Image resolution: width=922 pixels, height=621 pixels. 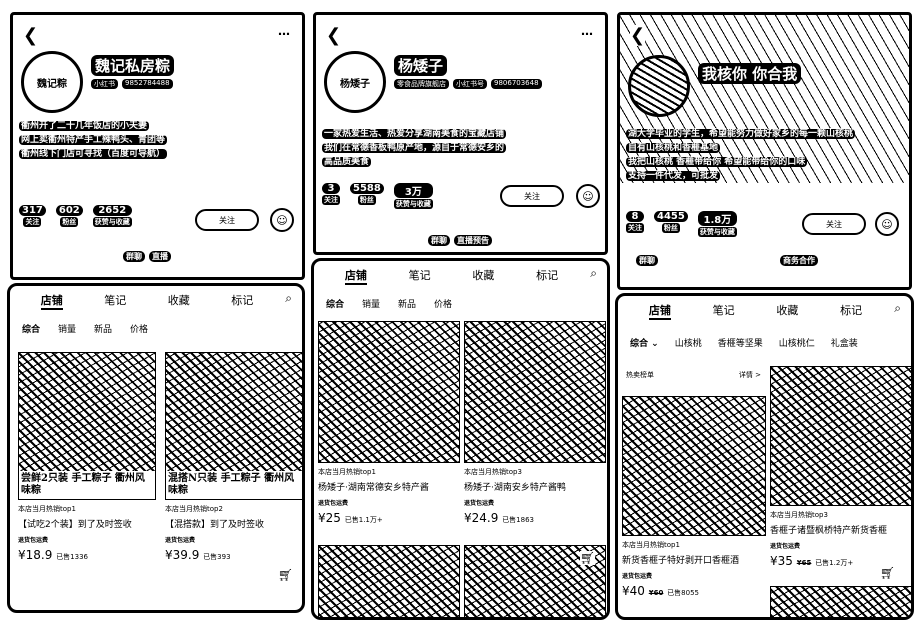 I want to click on filters: 综合 销量 新品 价格, so click(x=85, y=328).